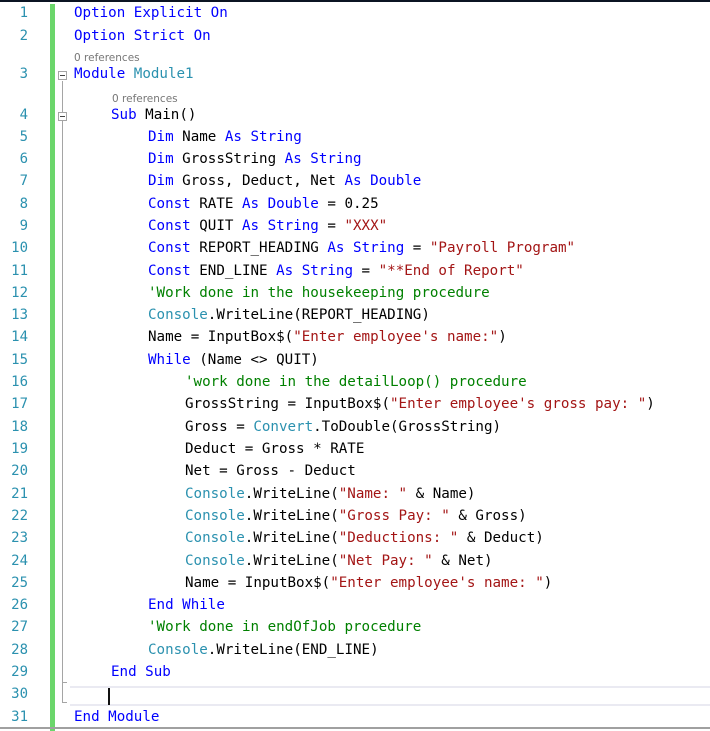 The image size is (710, 731). What do you see at coordinates (270, 471) in the screenshot?
I see `code-text: Net = Gross - Deduct` at bounding box center [270, 471].